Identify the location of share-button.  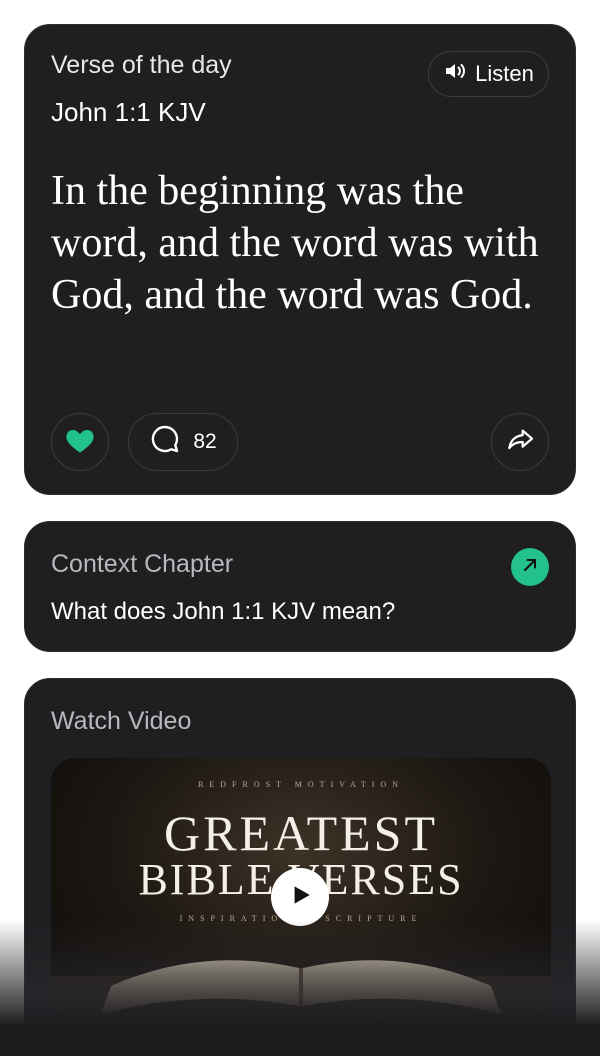
(520, 442).